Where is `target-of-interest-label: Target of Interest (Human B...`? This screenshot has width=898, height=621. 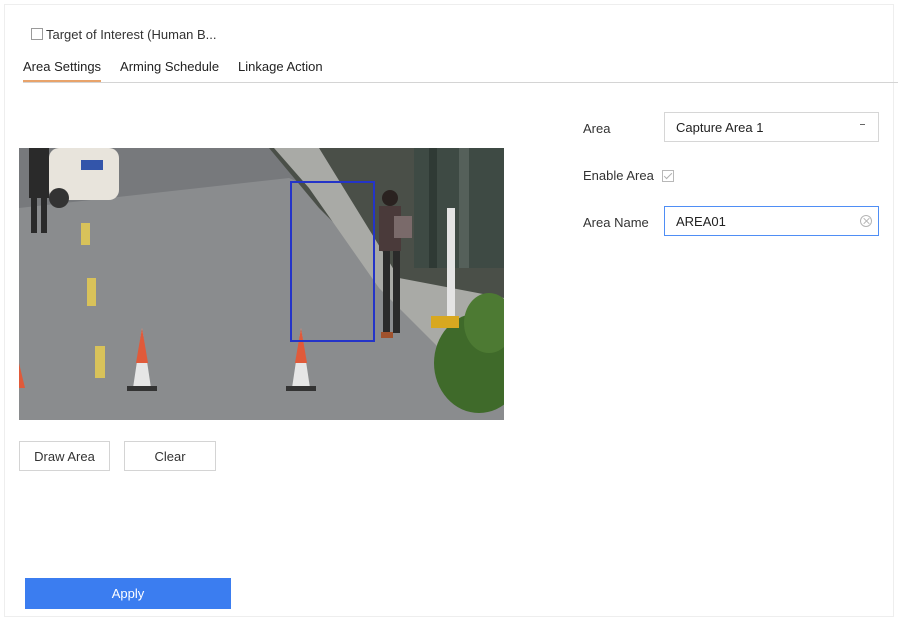 target-of-interest-label: Target of Interest (Human B... is located at coordinates (131, 34).